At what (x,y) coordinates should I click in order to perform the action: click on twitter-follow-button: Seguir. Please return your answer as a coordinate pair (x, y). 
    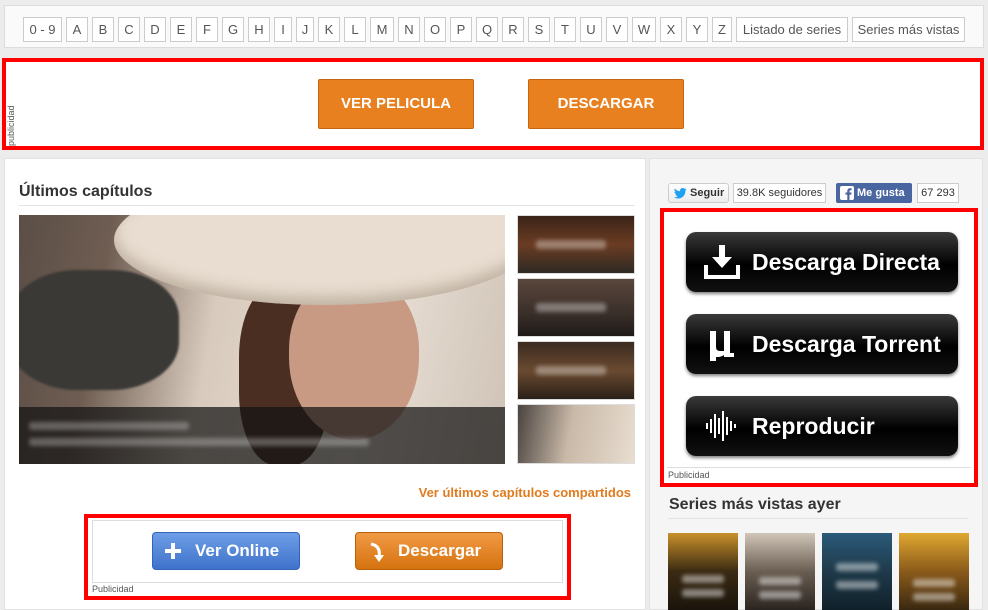
    Looking at the image, I should click on (698, 193).